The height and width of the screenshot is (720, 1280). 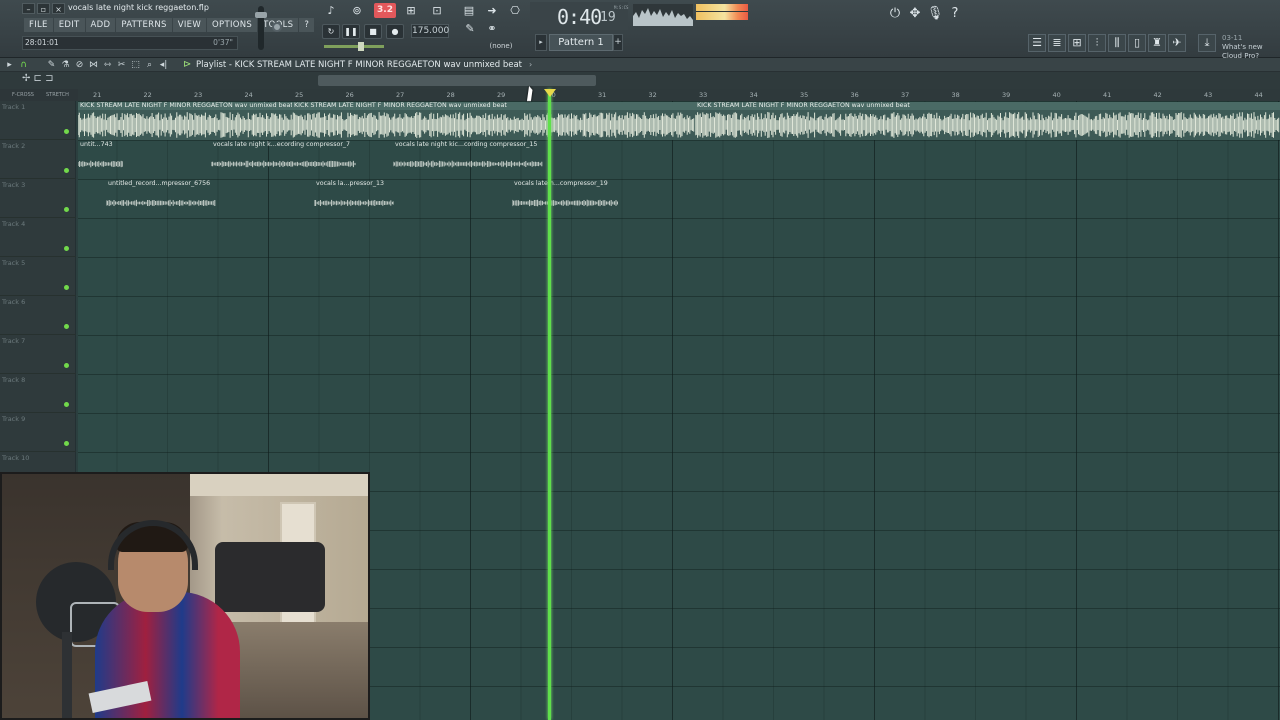 I want to click on step-edit-icon: ⊞, so click(x=411, y=11).